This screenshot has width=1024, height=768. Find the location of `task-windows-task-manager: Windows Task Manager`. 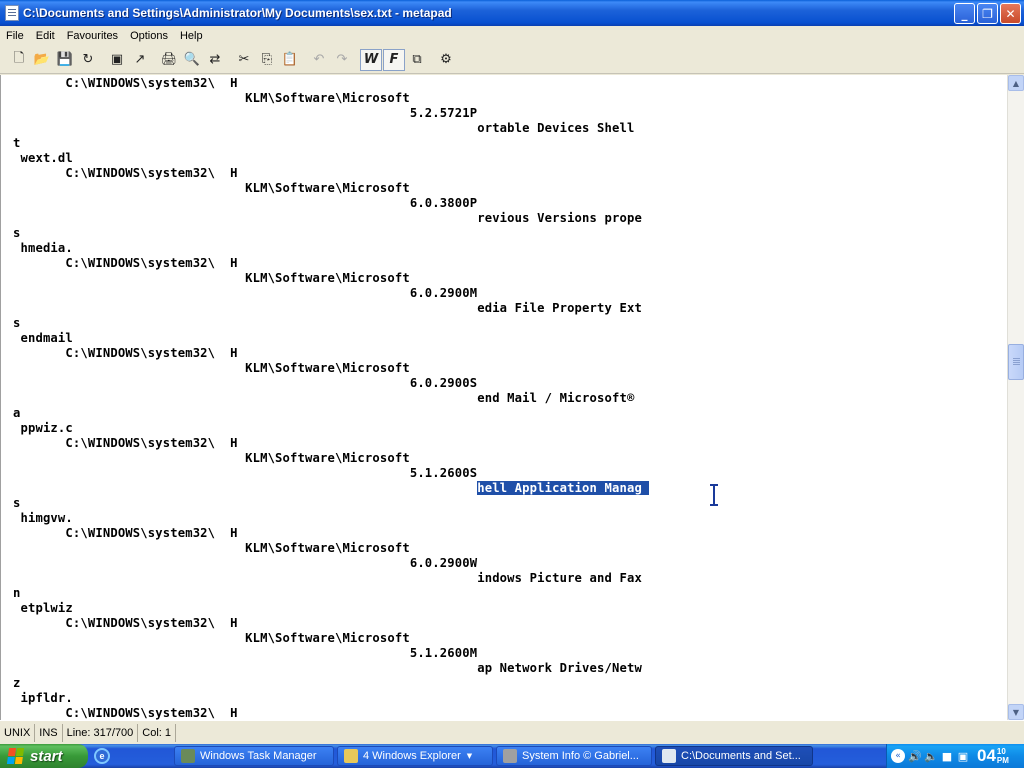

task-windows-task-manager: Windows Task Manager is located at coordinates (254, 756).